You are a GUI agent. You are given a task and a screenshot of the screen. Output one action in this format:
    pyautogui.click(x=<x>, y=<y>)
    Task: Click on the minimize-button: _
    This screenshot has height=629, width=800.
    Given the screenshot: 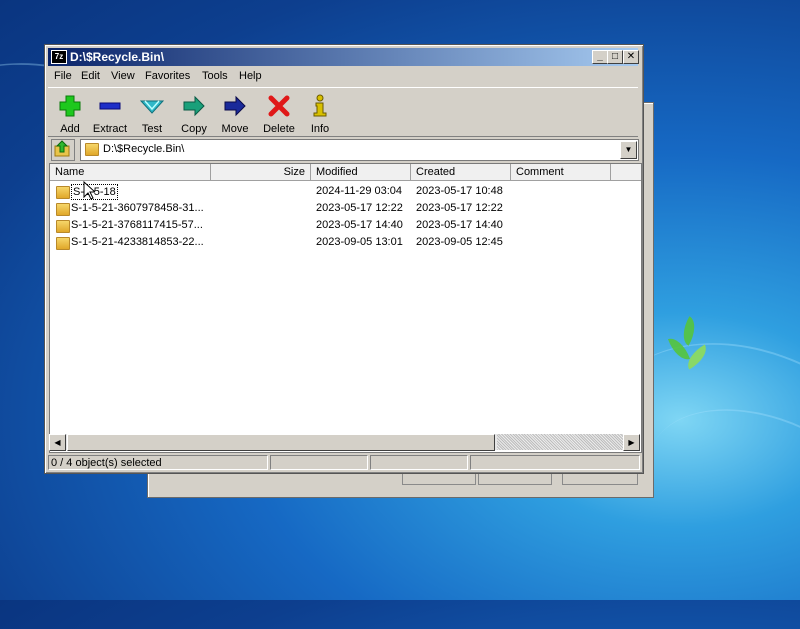 What is the action you would take?
    pyautogui.click(x=600, y=57)
    